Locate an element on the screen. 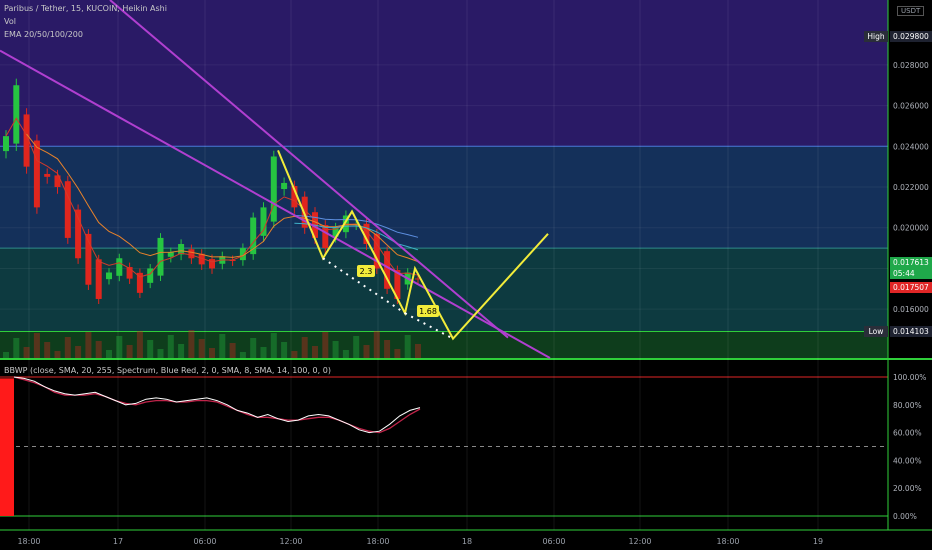 This screenshot has height=550, width=932. time-tick-label: 19 is located at coordinates (818, 541).